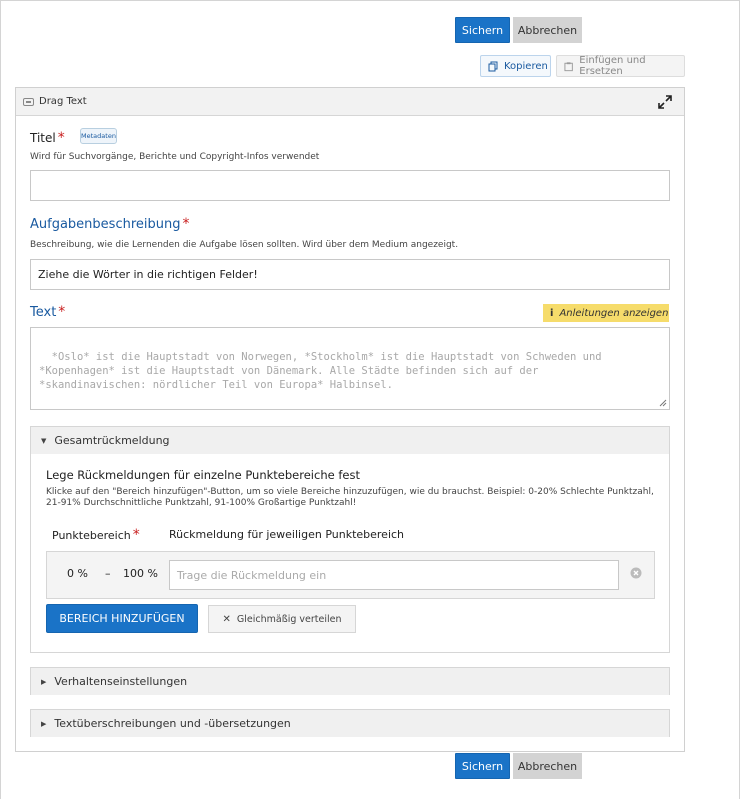 This screenshot has width=742, height=799. I want to click on show-instructions-label: Anleitungen anzeigen, so click(614, 313).